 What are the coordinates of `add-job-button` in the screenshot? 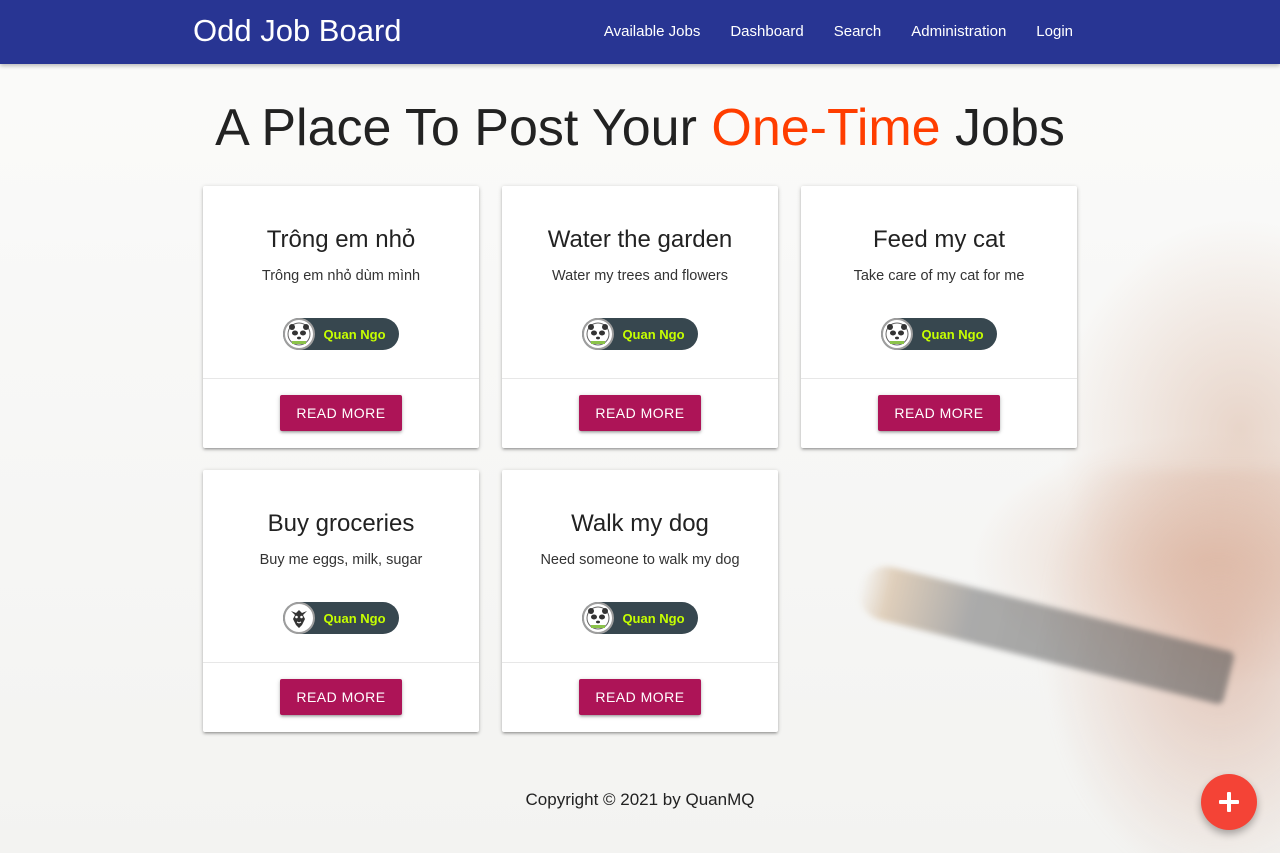 It's located at (1229, 802).